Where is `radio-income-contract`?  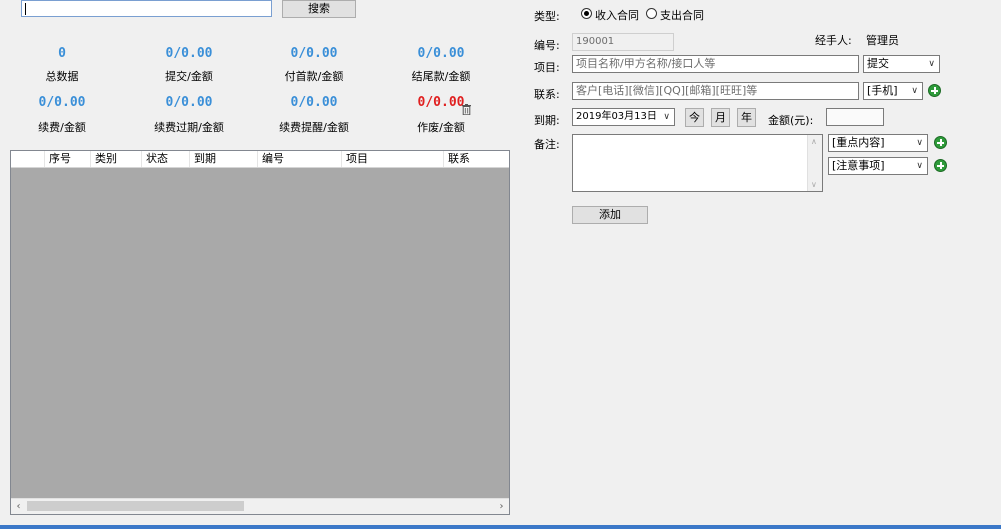 radio-income-contract is located at coordinates (586, 13).